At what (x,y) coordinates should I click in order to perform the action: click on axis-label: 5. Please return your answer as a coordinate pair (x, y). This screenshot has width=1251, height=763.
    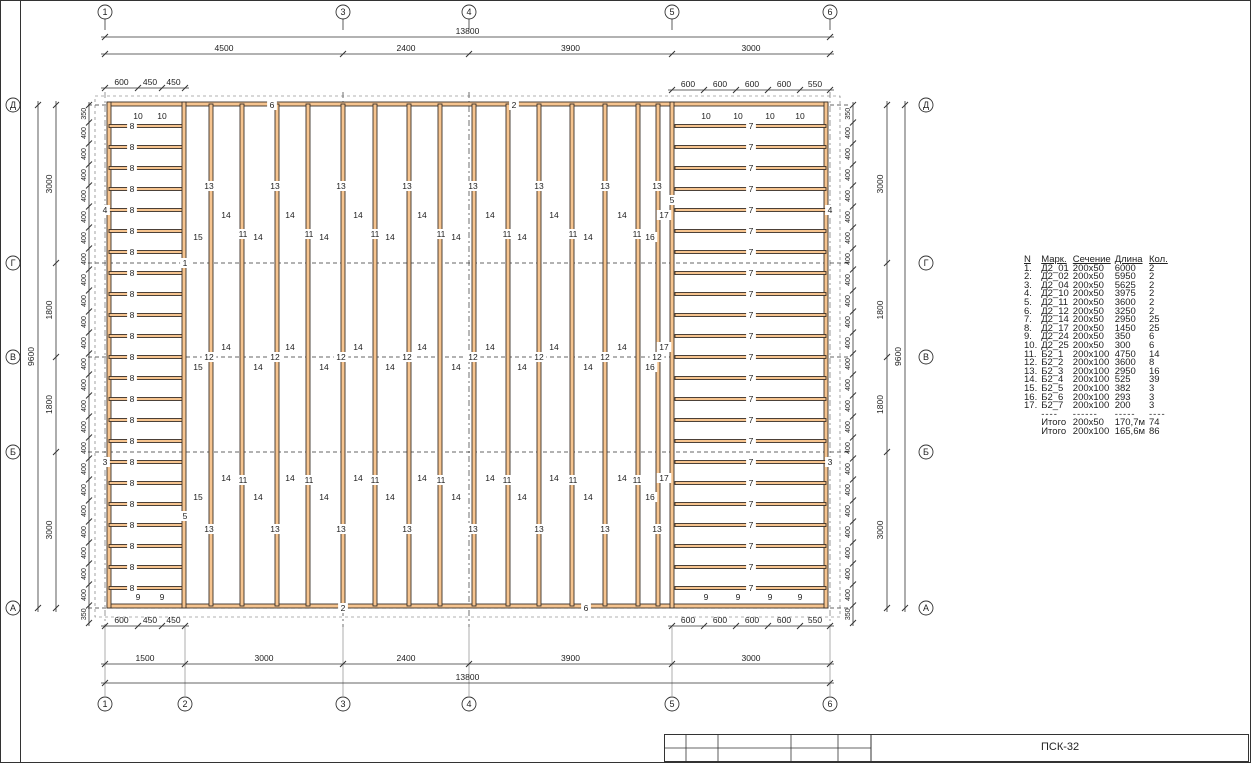
    Looking at the image, I should click on (671, 12).